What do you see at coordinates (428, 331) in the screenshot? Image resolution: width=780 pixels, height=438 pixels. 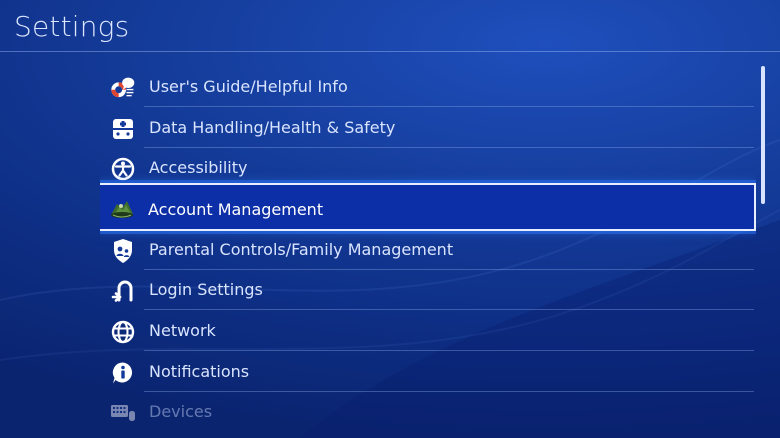 I see `menu-item-network: Network` at bounding box center [428, 331].